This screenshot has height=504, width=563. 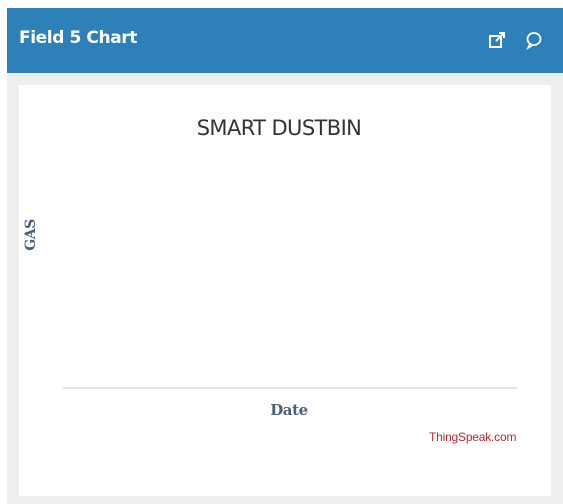 I want to click on widget-header: Field 5 Chart, so click(x=285, y=40).